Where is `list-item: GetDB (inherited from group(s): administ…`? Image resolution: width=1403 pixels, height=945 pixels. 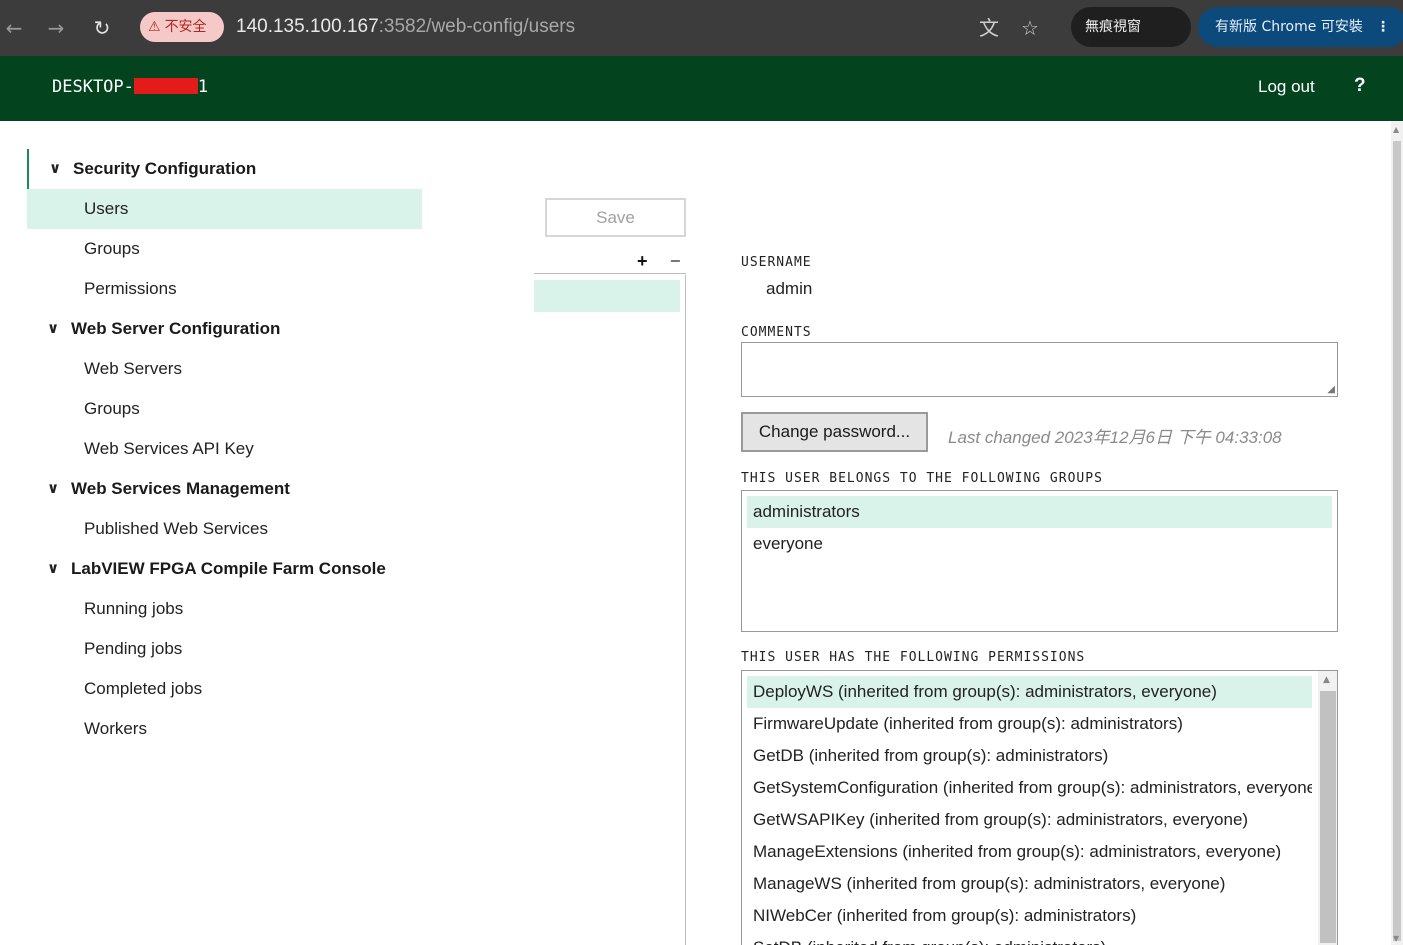
list-item: GetDB (inherited from group(s): administ… is located at coordinates (1029, 756).